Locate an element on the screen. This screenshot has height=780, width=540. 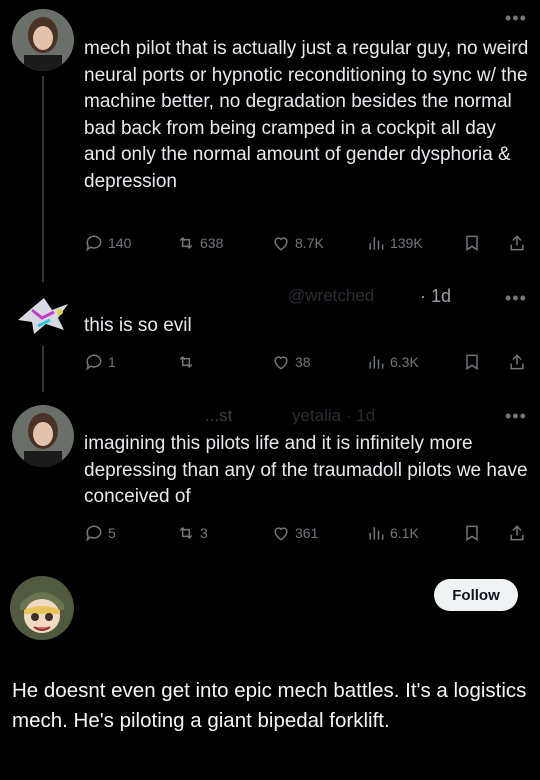
views-button: 6.1K is located at coordinates (392, 533).